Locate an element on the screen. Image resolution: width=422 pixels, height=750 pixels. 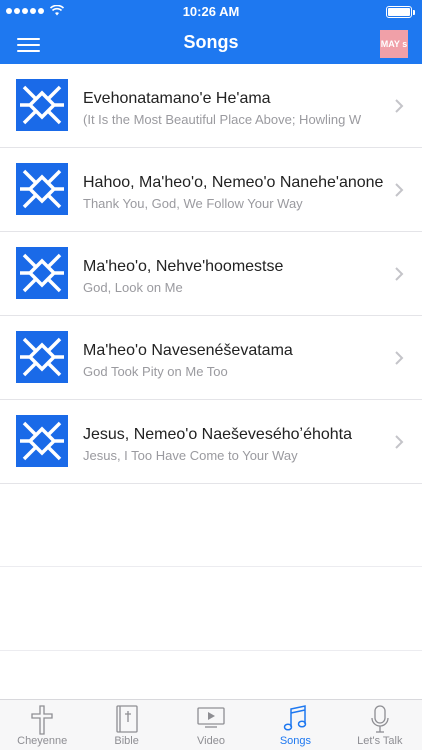
nav-bar: Songs MAY s is located at coordinates (211, 44).